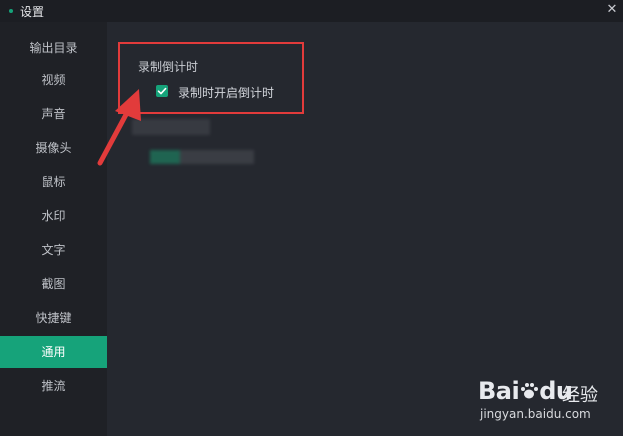 The width and height of the screenshot is (623, 436). I want to click on title-bar: 设置 ✕, so click(311, 11).